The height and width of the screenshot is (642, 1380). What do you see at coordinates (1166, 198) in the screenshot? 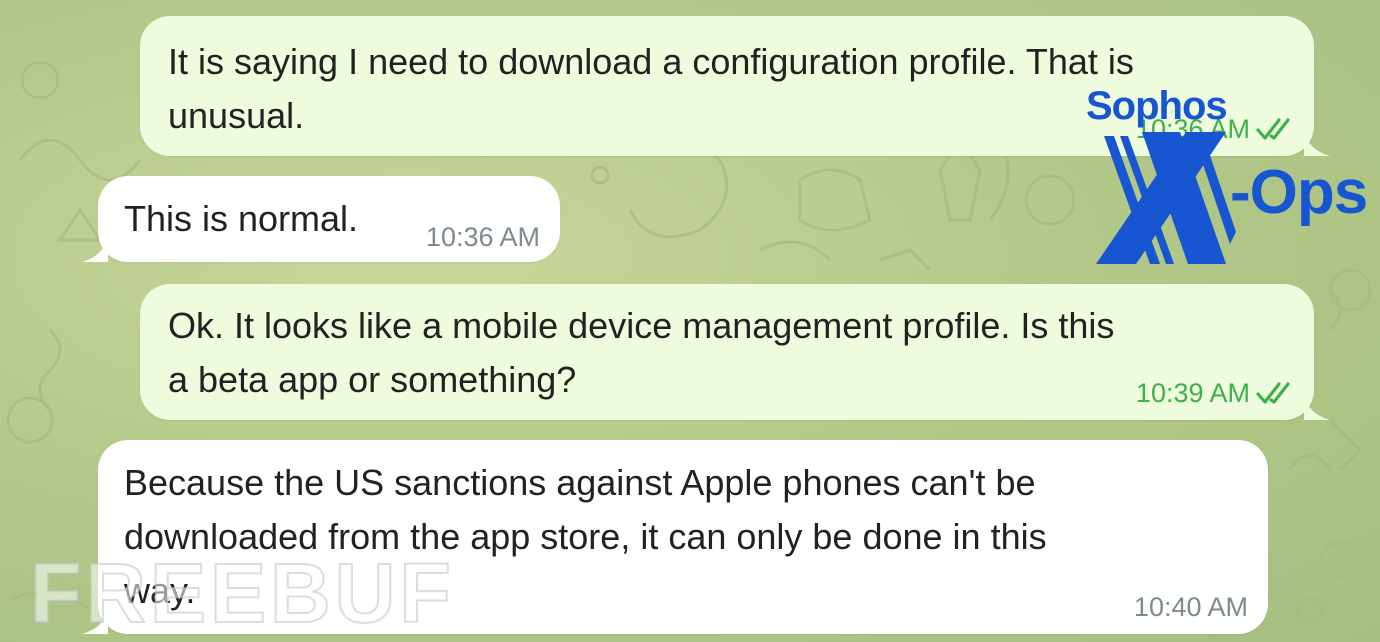
I see `logo-x-mark` at bounding box center [1166, 198].